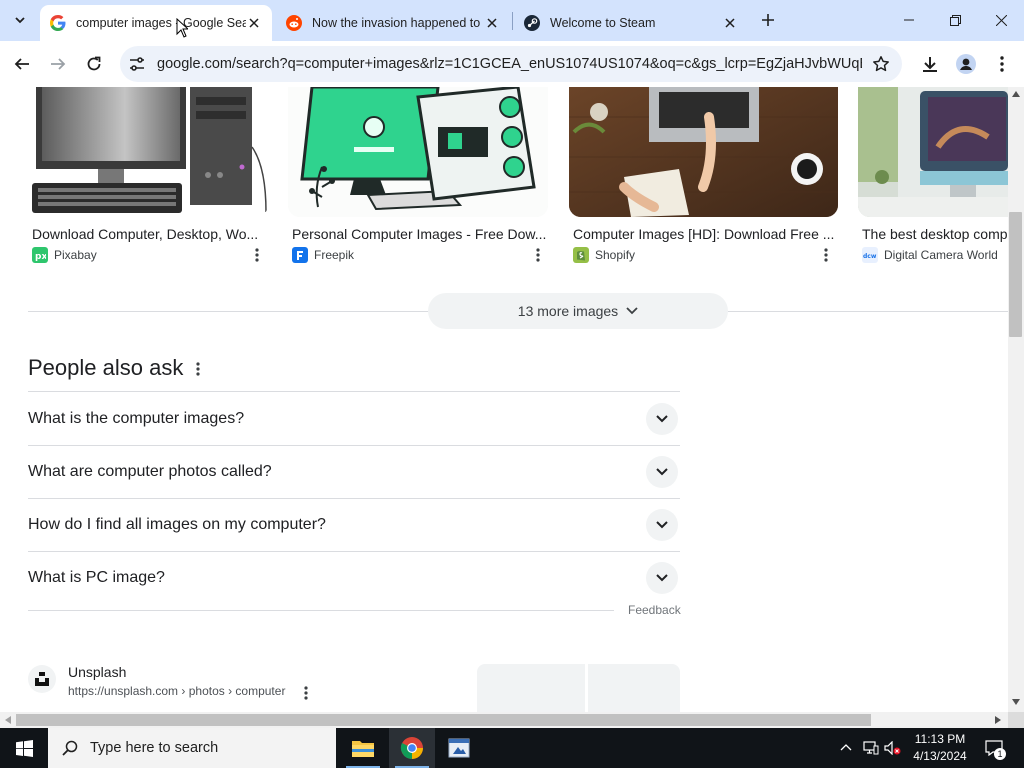  Describe the element at coordinates (64, 255) in the screenshot. I see `image-result-source: px Pixabay` at that location.